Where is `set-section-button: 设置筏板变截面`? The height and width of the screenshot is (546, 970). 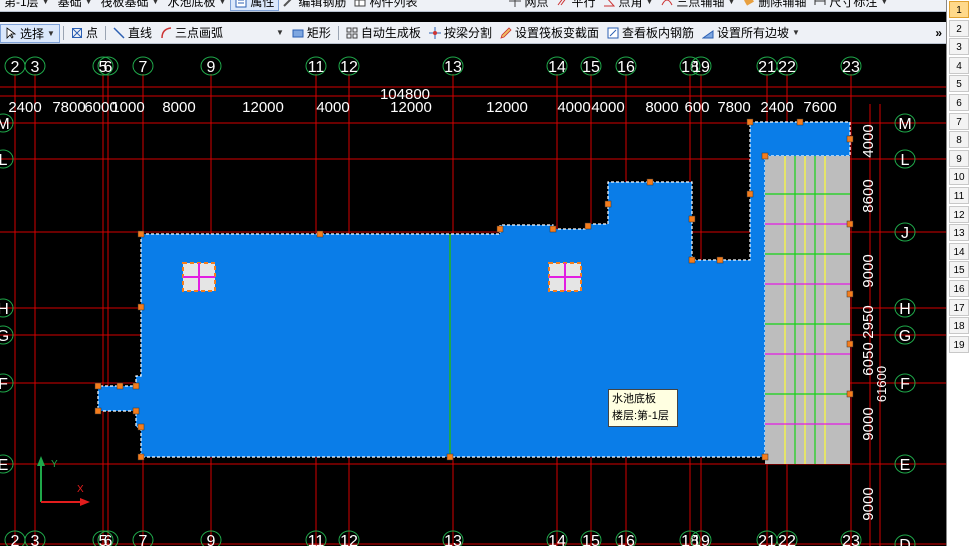
set-section-button: 设置筏板变截面 is located at coordinates (549, 32).